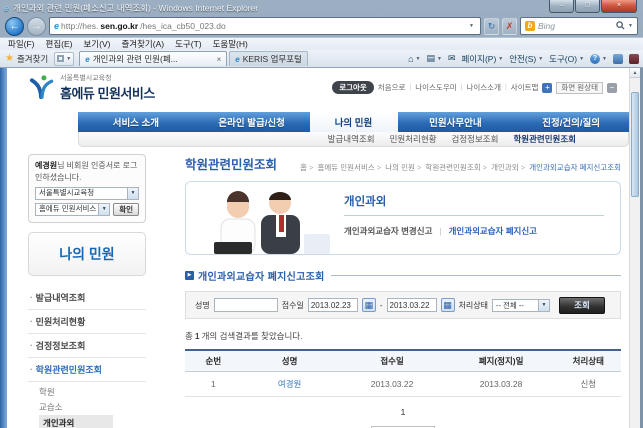  I want to click on search-dropdown-icon: ▼, so click(630, 26).